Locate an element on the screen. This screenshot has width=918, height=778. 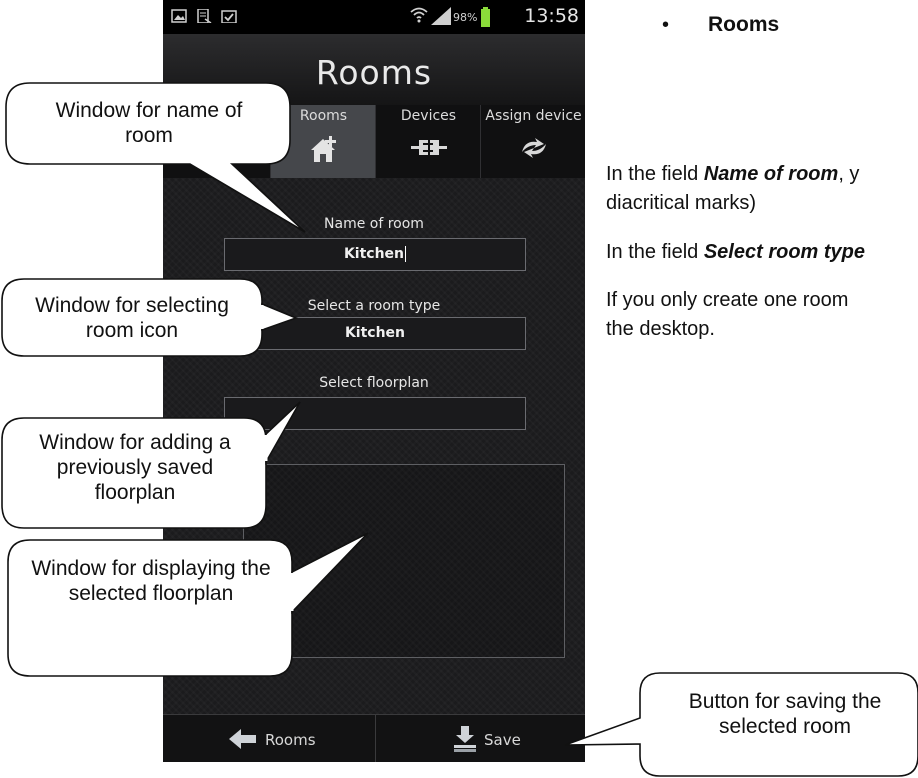
paragraph-name-of-room: In the field Name of room, y is located at coordinates (732, 174).